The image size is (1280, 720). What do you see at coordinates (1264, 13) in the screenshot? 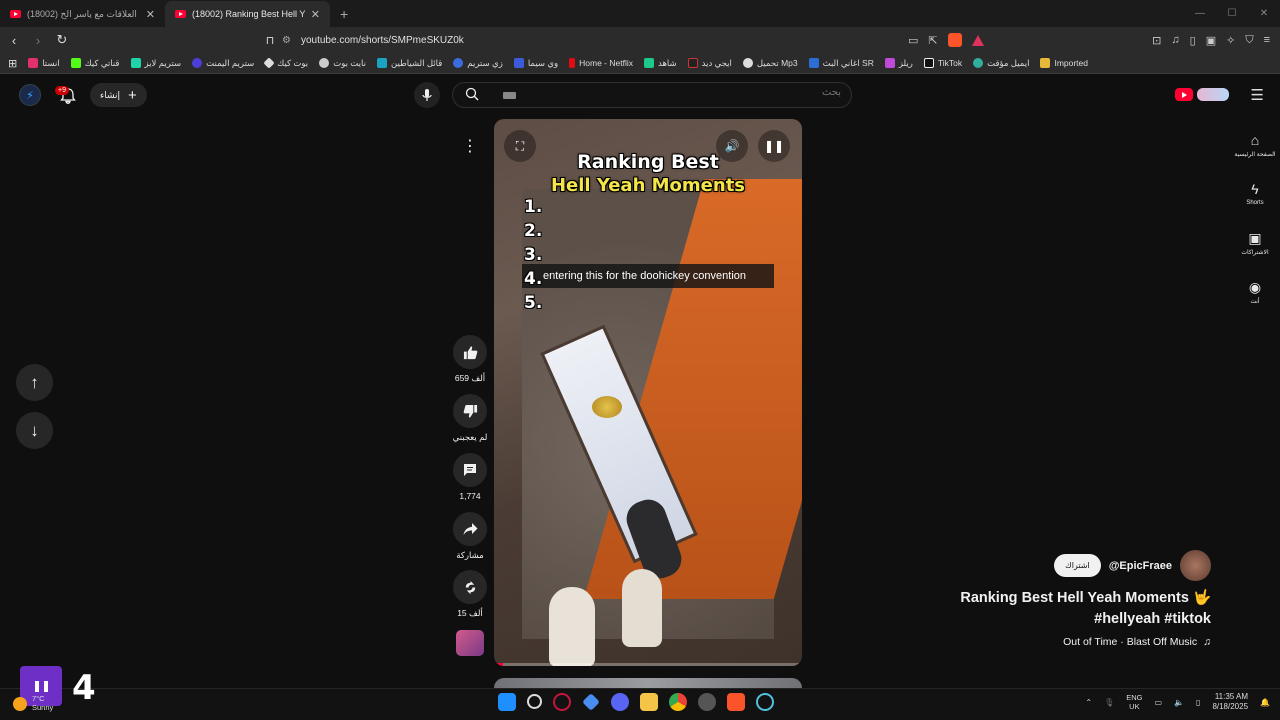
I see `window-close-icon: ✕` at bounding box center [1264, 13].